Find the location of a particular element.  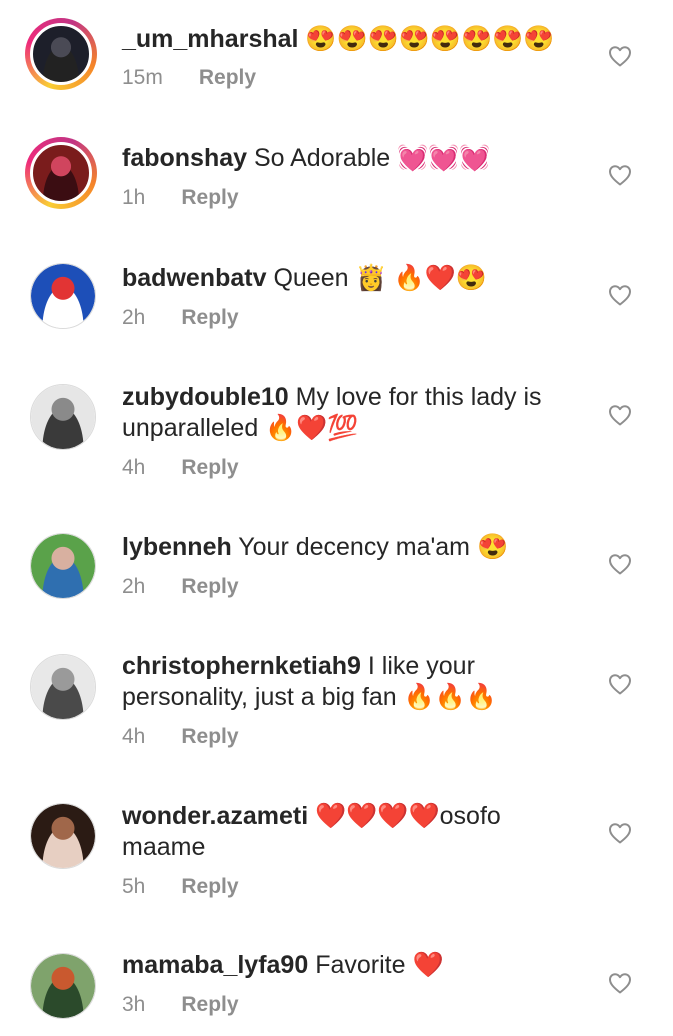

comment-time: 5h is located at coordinates (134, 886).